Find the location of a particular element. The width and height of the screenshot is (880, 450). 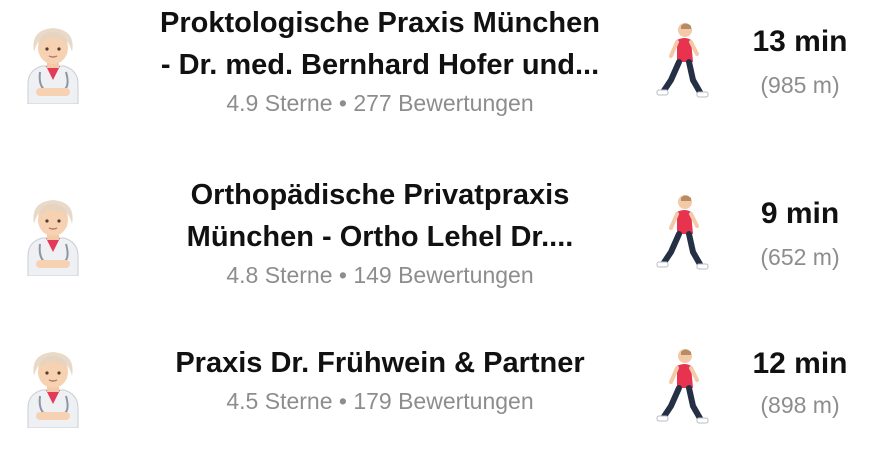

walk-minutes: 13 min is located at coordinates (800, 41).